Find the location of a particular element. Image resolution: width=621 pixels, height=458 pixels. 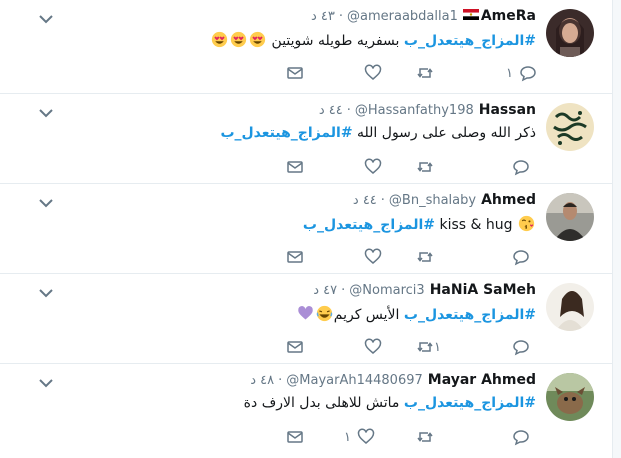

user-display-name: HaNiA SaMeh is located at coordinates (483, 290).